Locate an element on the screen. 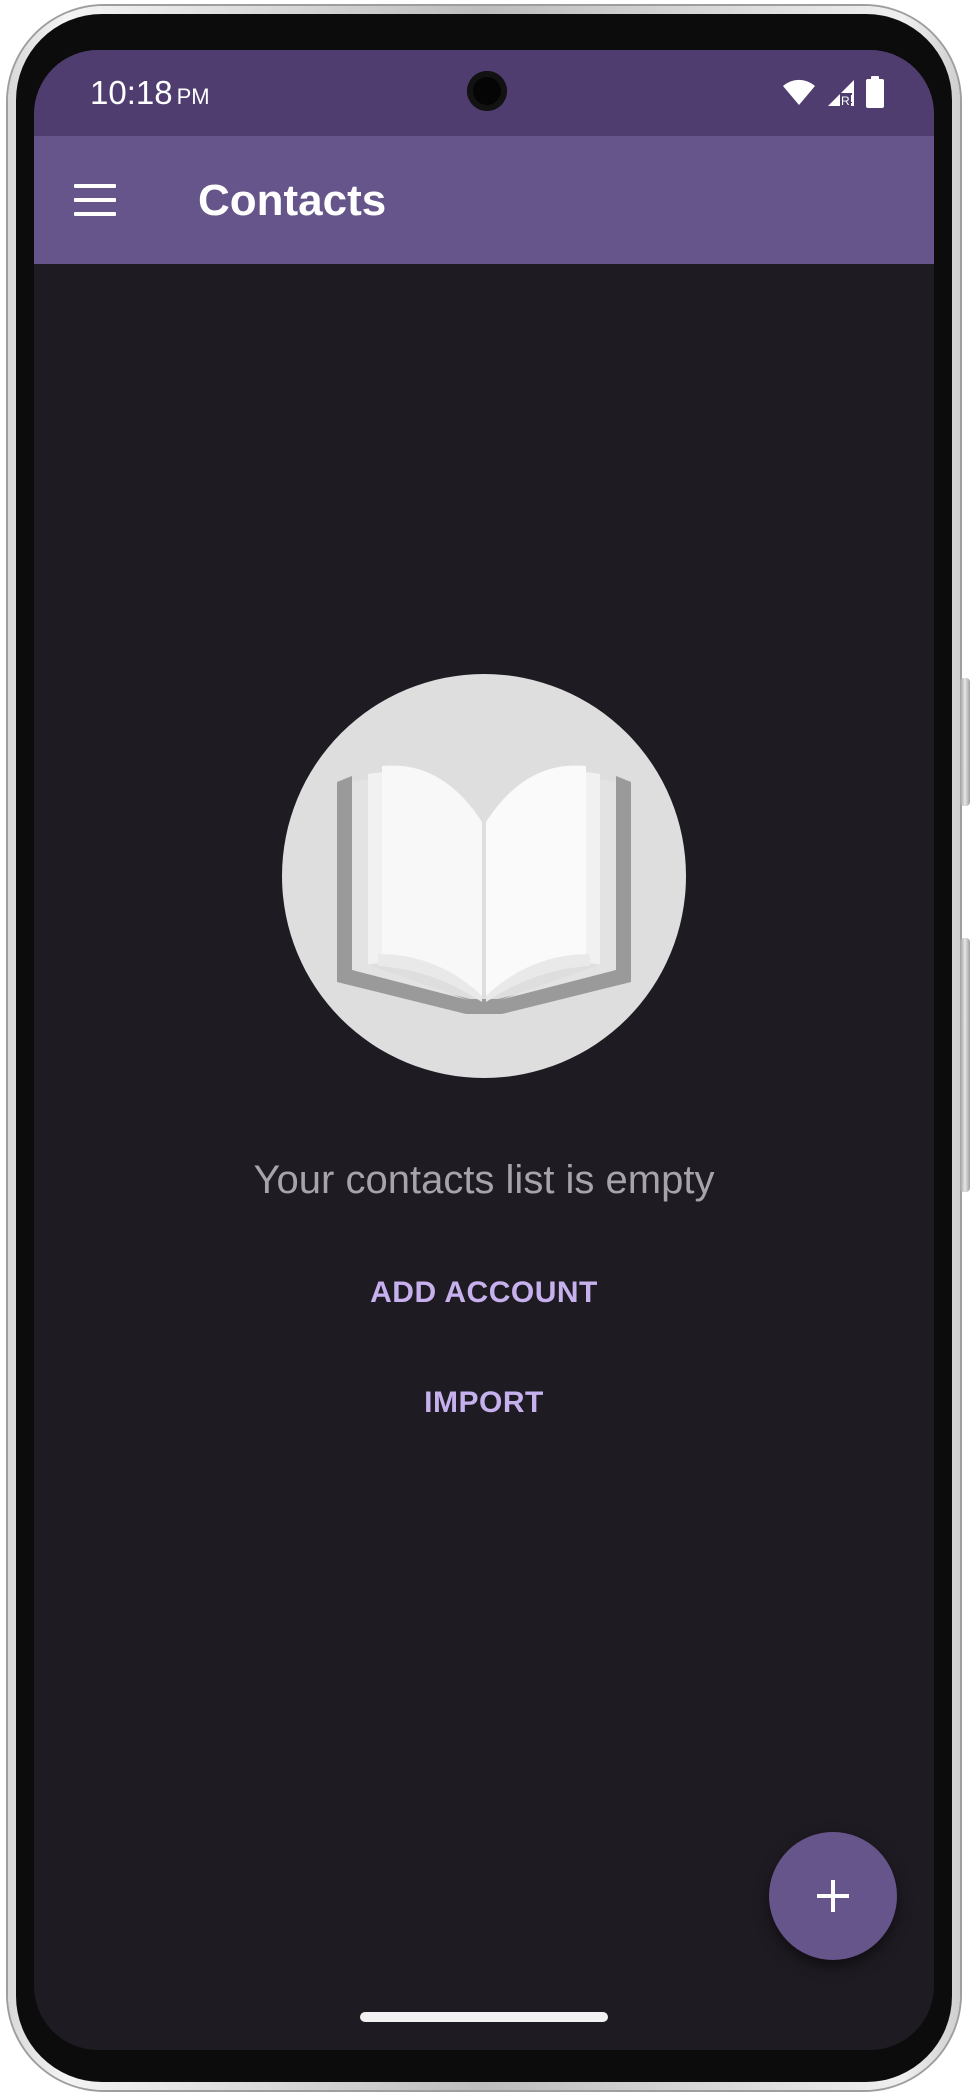  front-camera is located at coordinates (487, 91).